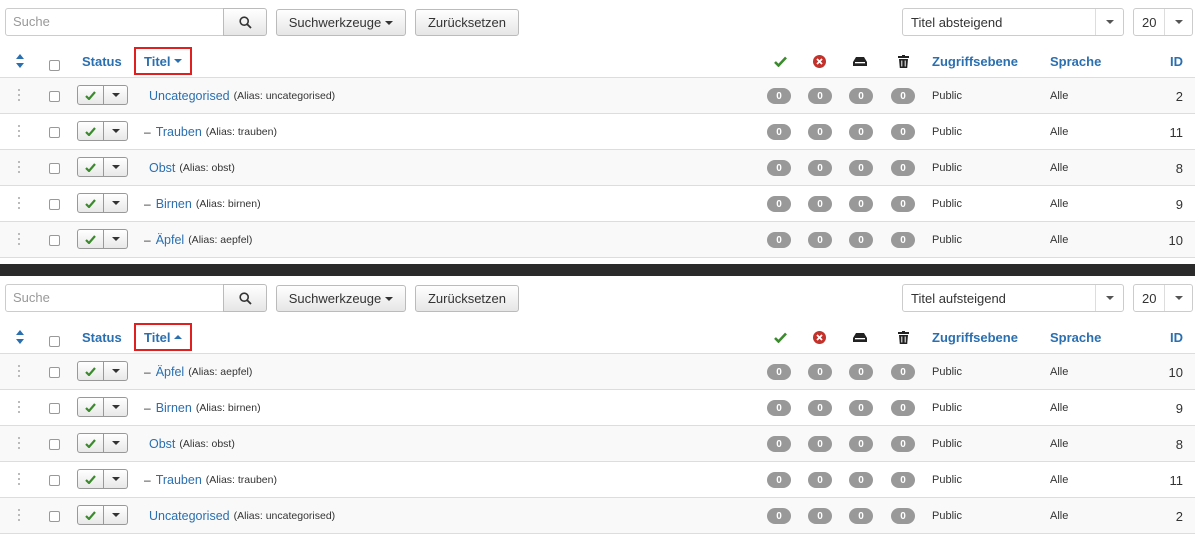  I want to click on category-title-link: Trauben, so click(179, 480).